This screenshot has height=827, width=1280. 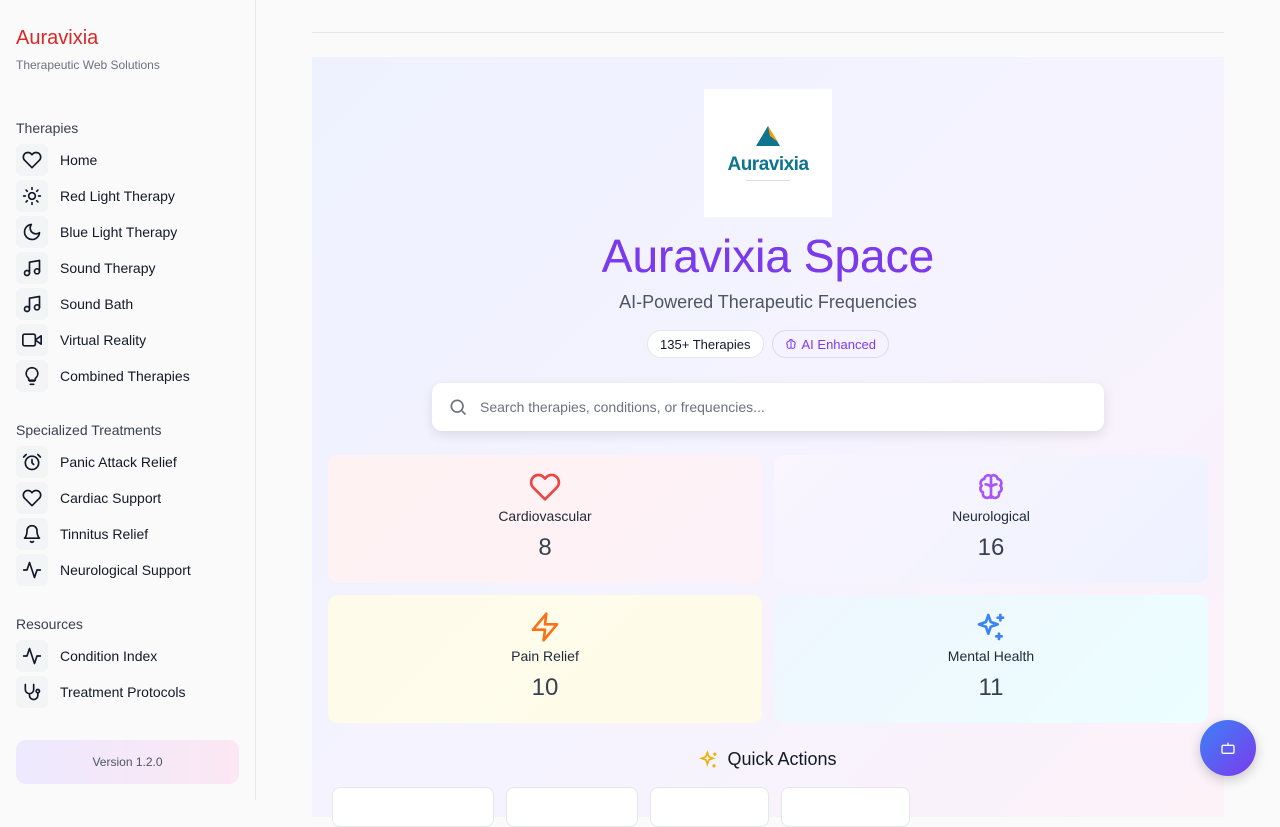 I want to click on bell-icon, so click(x=32, y=534).